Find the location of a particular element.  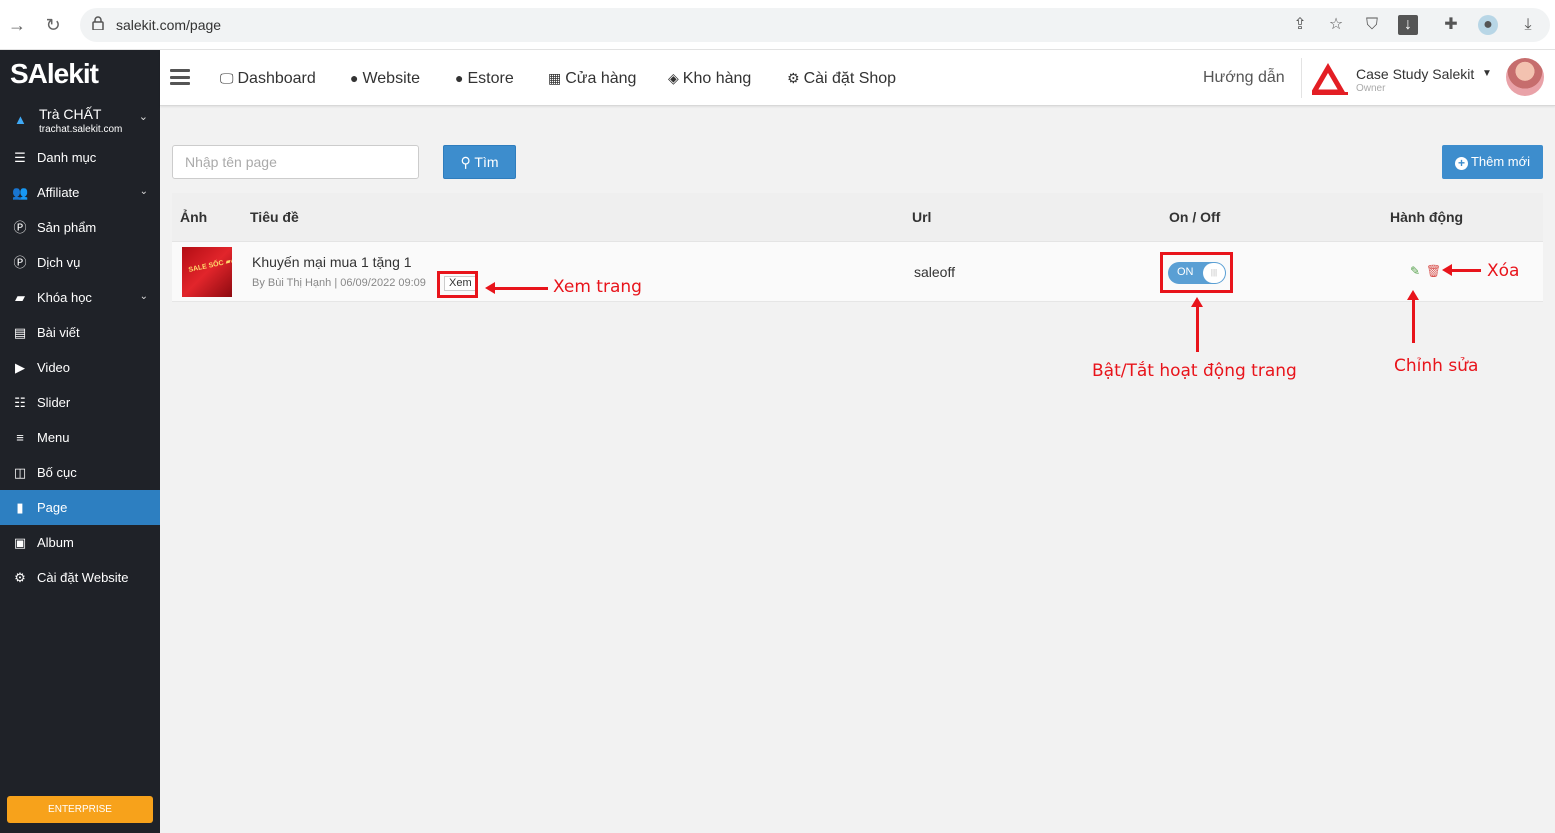

sidebar-item-label: Bố cục is located at coordinates (57, 472).